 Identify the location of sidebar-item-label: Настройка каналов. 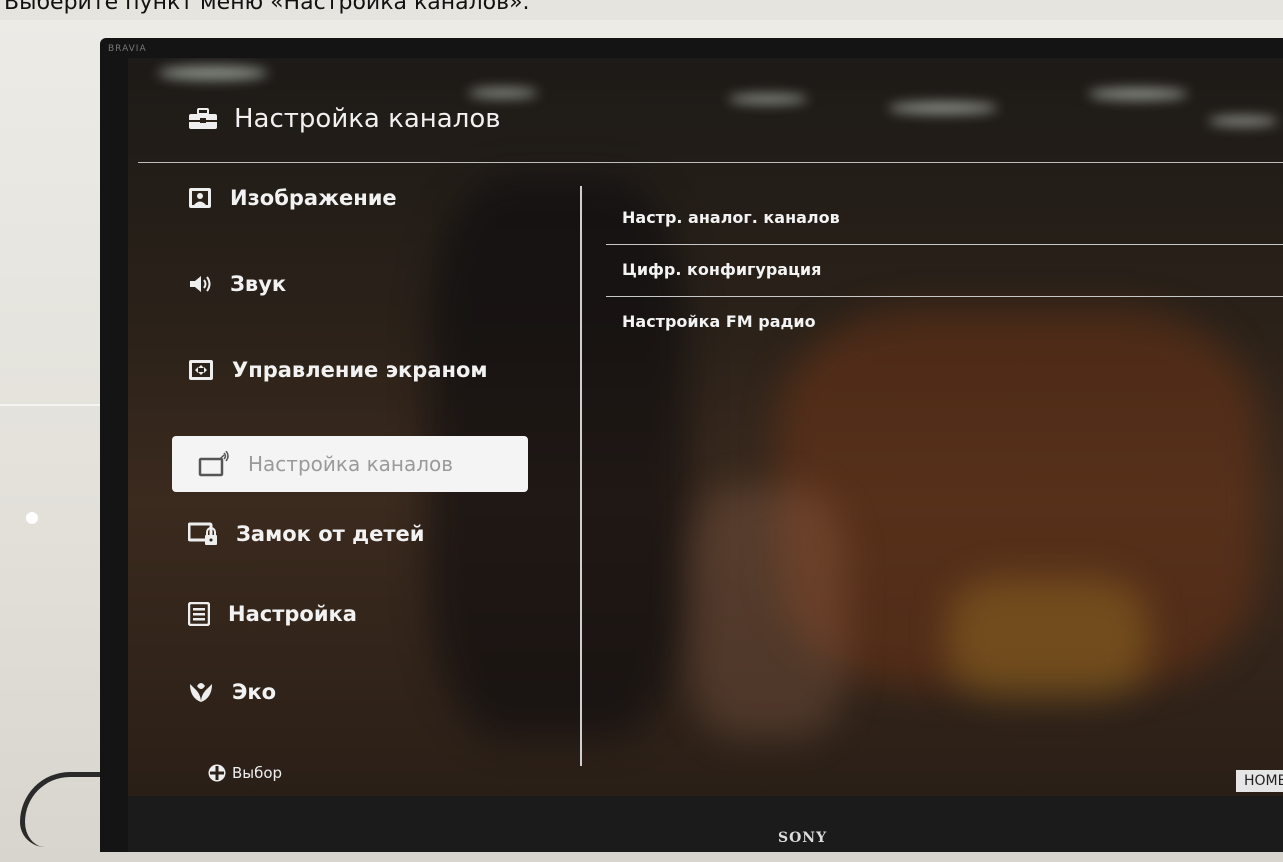
(351, 464).